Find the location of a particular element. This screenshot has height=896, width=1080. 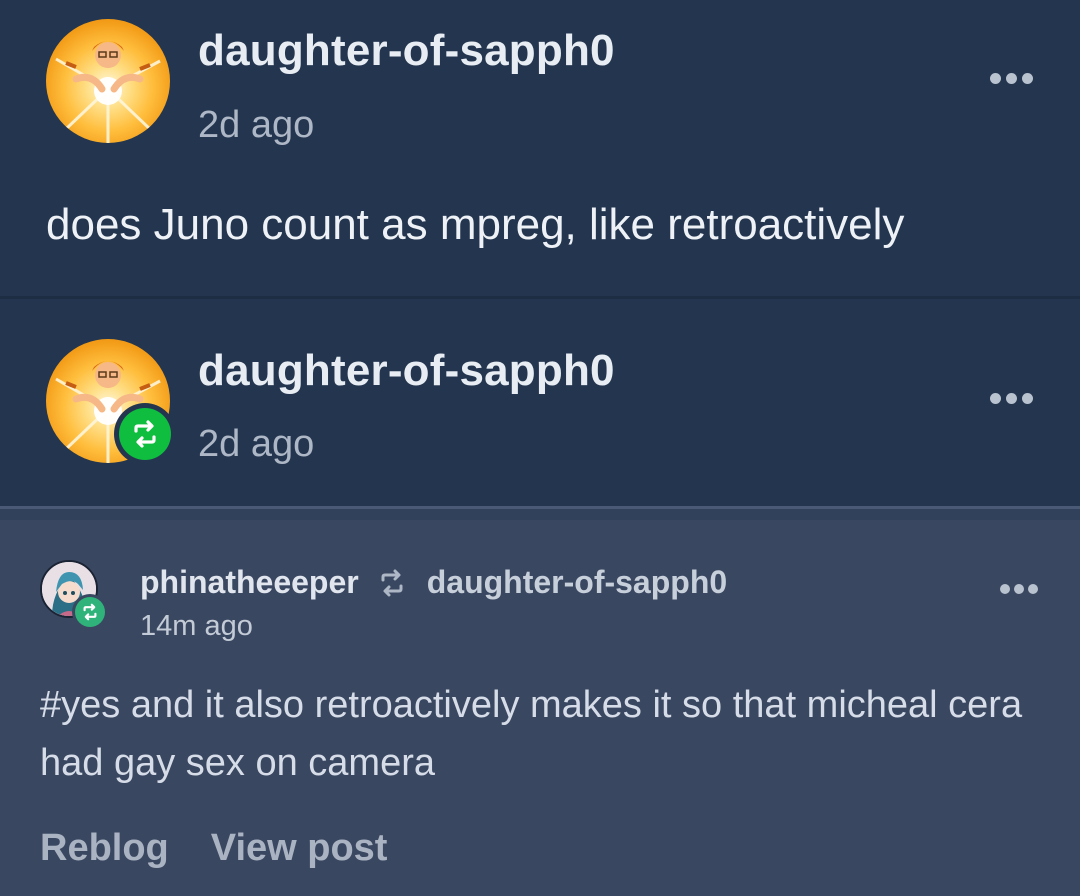

section-separator is located at coordinates (540, 513).